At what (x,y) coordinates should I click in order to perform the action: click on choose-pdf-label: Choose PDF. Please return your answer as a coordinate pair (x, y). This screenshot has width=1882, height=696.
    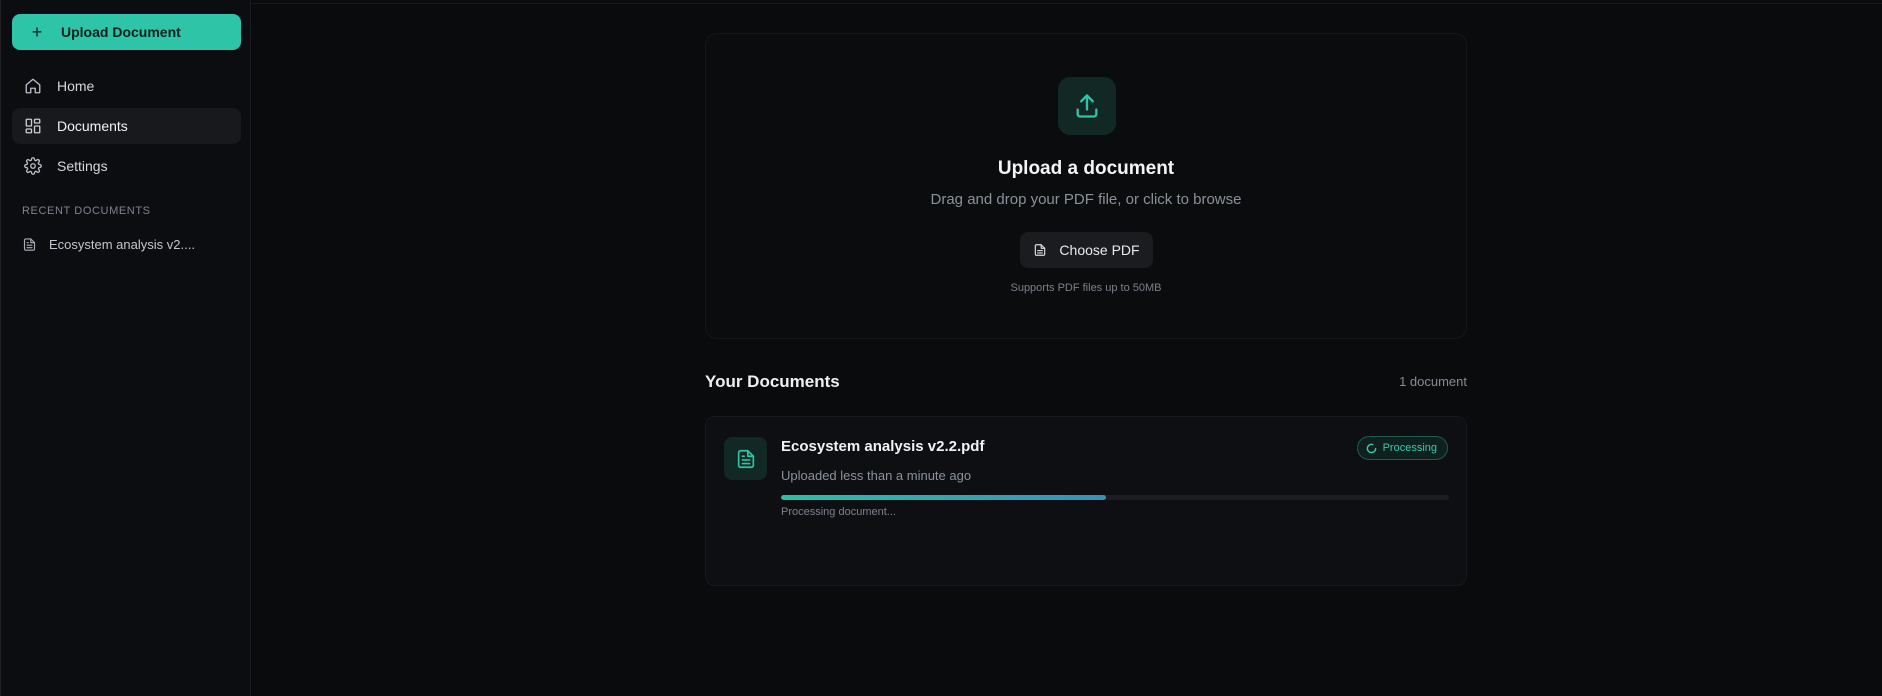
    Looking at the image, I should click on (1099, 250).